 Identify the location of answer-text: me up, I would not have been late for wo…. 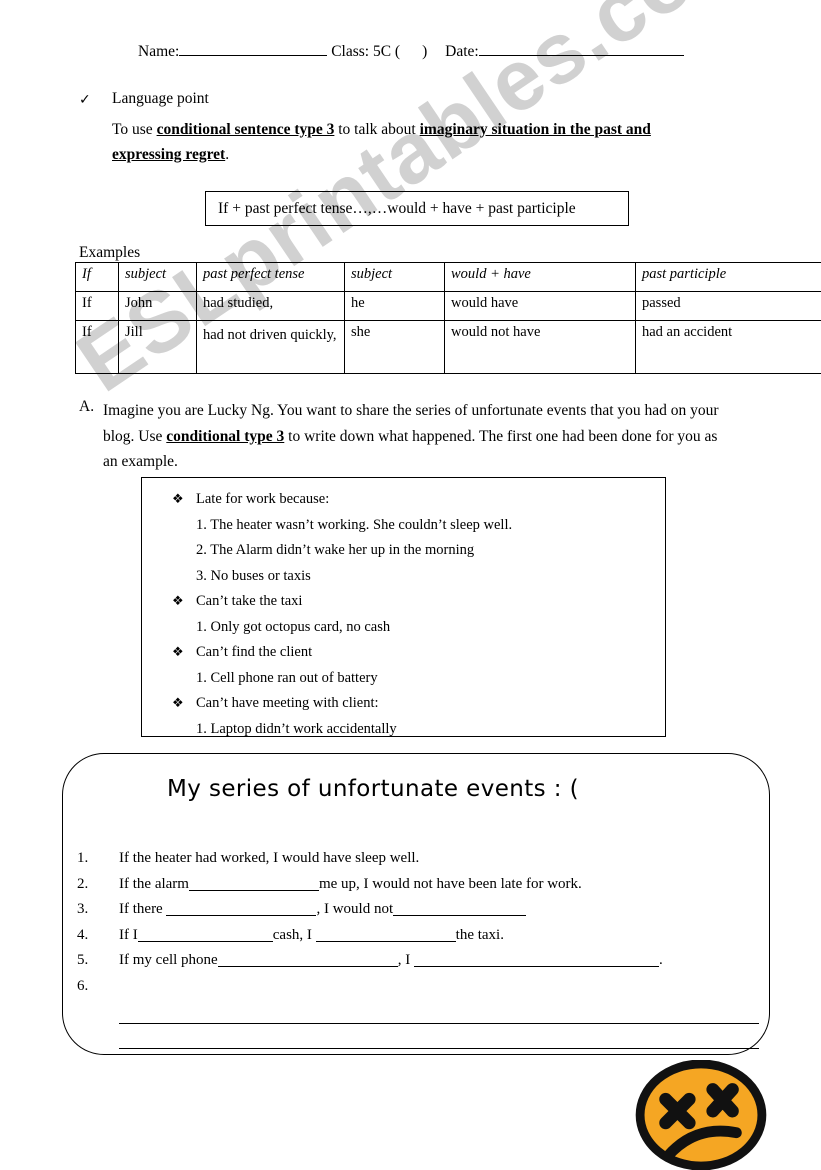
(450, 884).